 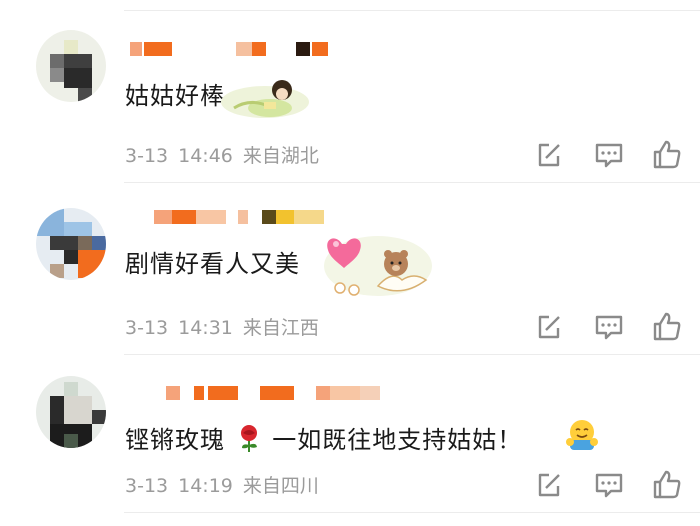 I want to click on comment-text: 铿锵玫瑰 一如既往地支持姑姑！, so click(x=323, y=437).